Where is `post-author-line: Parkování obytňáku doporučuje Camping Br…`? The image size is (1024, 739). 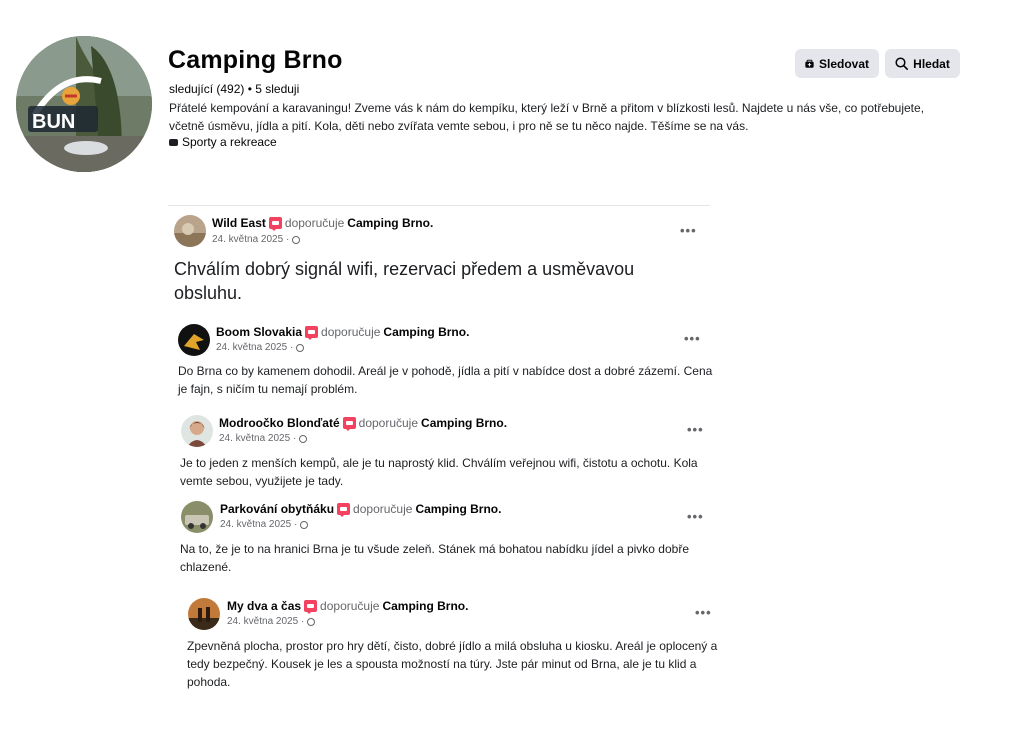 post-author-line: Parkování obytňáku doporučuje Camping Br… is located at coordinates (360, 509).